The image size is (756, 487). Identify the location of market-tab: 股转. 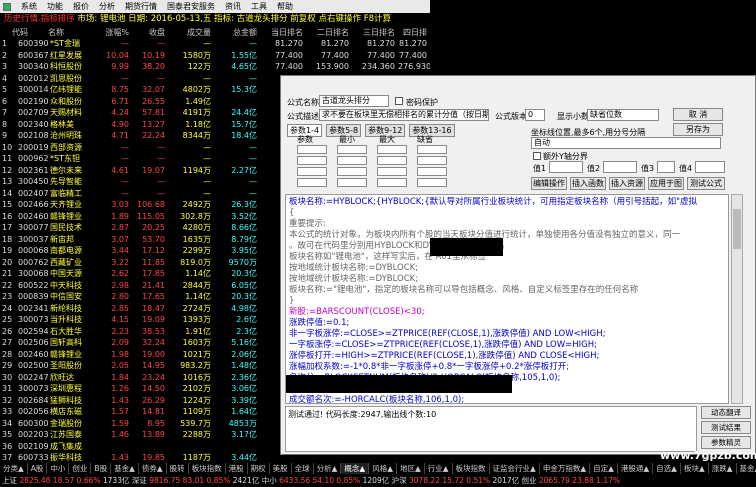
(178, 468).